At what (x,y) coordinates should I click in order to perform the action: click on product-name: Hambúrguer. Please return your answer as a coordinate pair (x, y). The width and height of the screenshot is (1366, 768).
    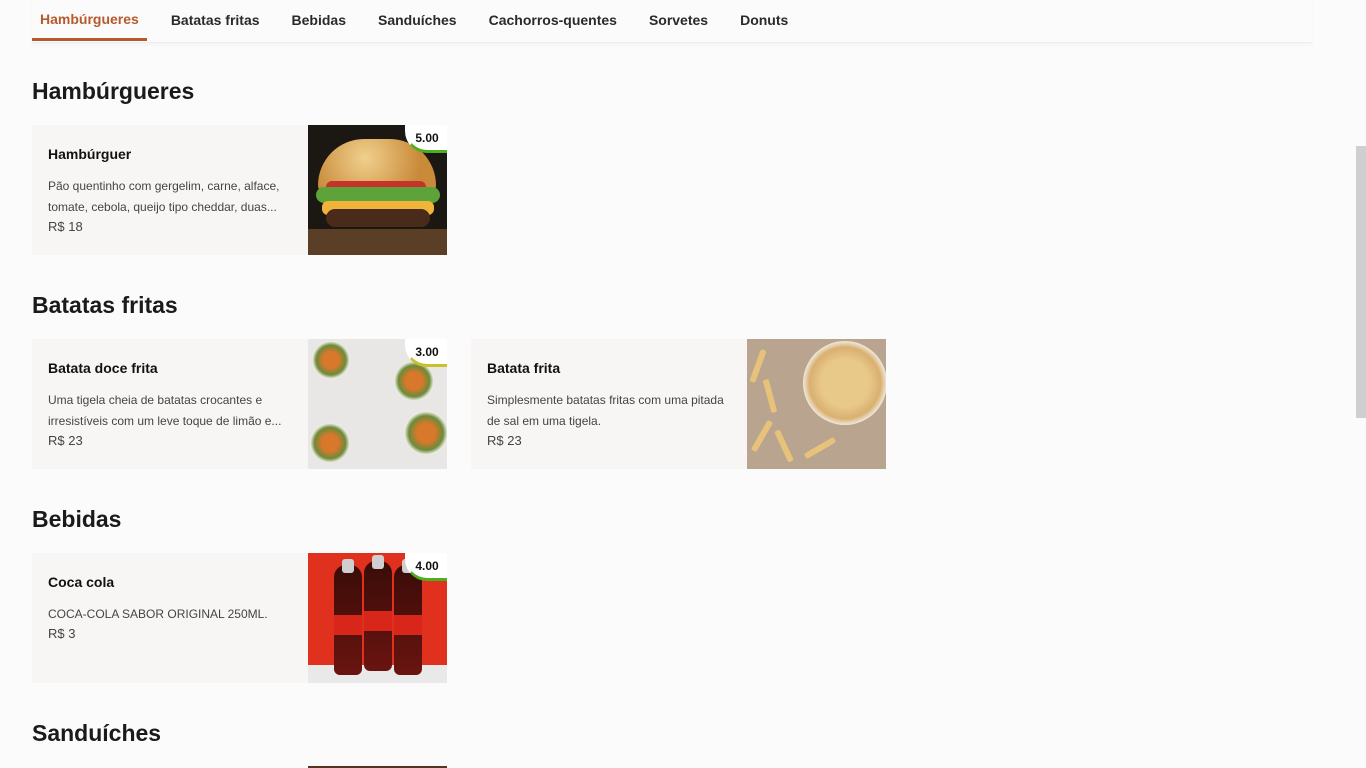
    Looking at the image, I should click on (90, 154).